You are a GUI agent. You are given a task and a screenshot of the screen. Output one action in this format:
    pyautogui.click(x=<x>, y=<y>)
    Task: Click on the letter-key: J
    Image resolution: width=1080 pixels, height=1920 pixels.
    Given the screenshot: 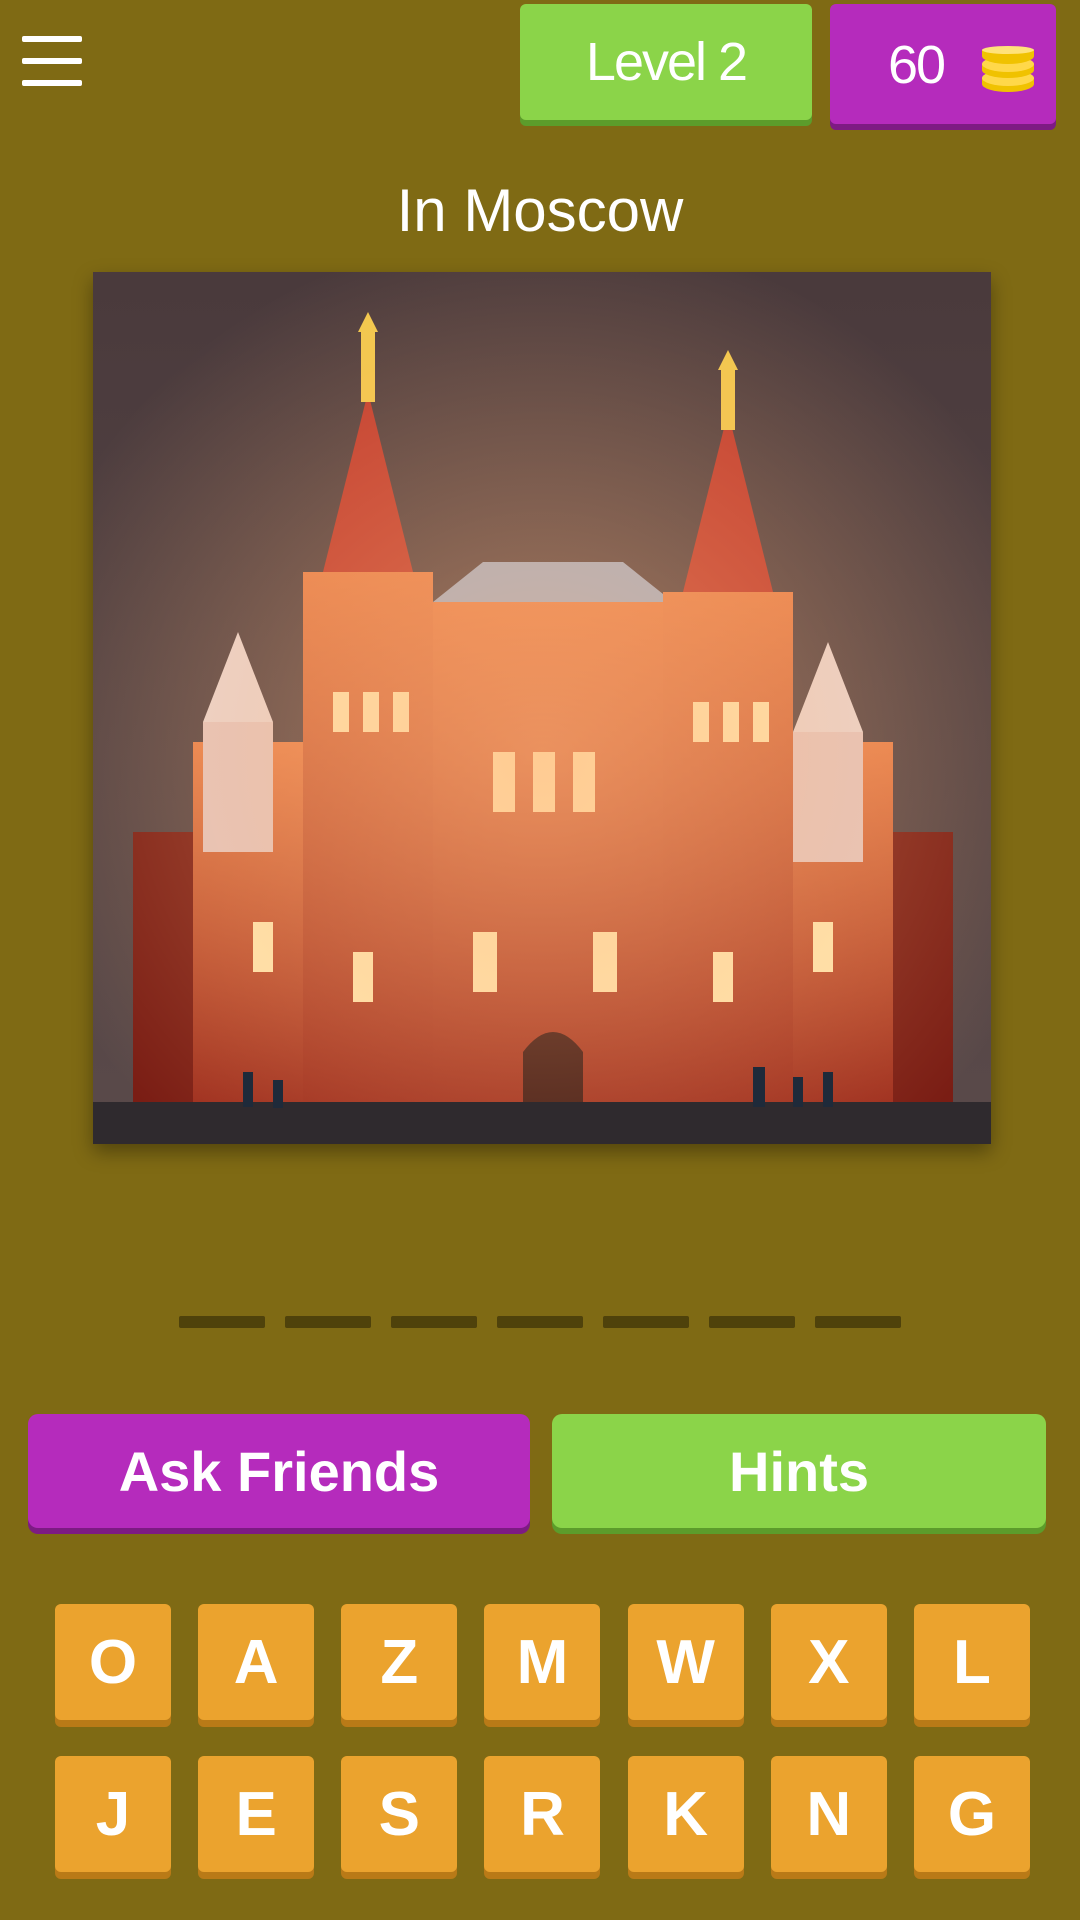 What is the action you would take?
    pyautogui.click(x=113, y=1814)
    